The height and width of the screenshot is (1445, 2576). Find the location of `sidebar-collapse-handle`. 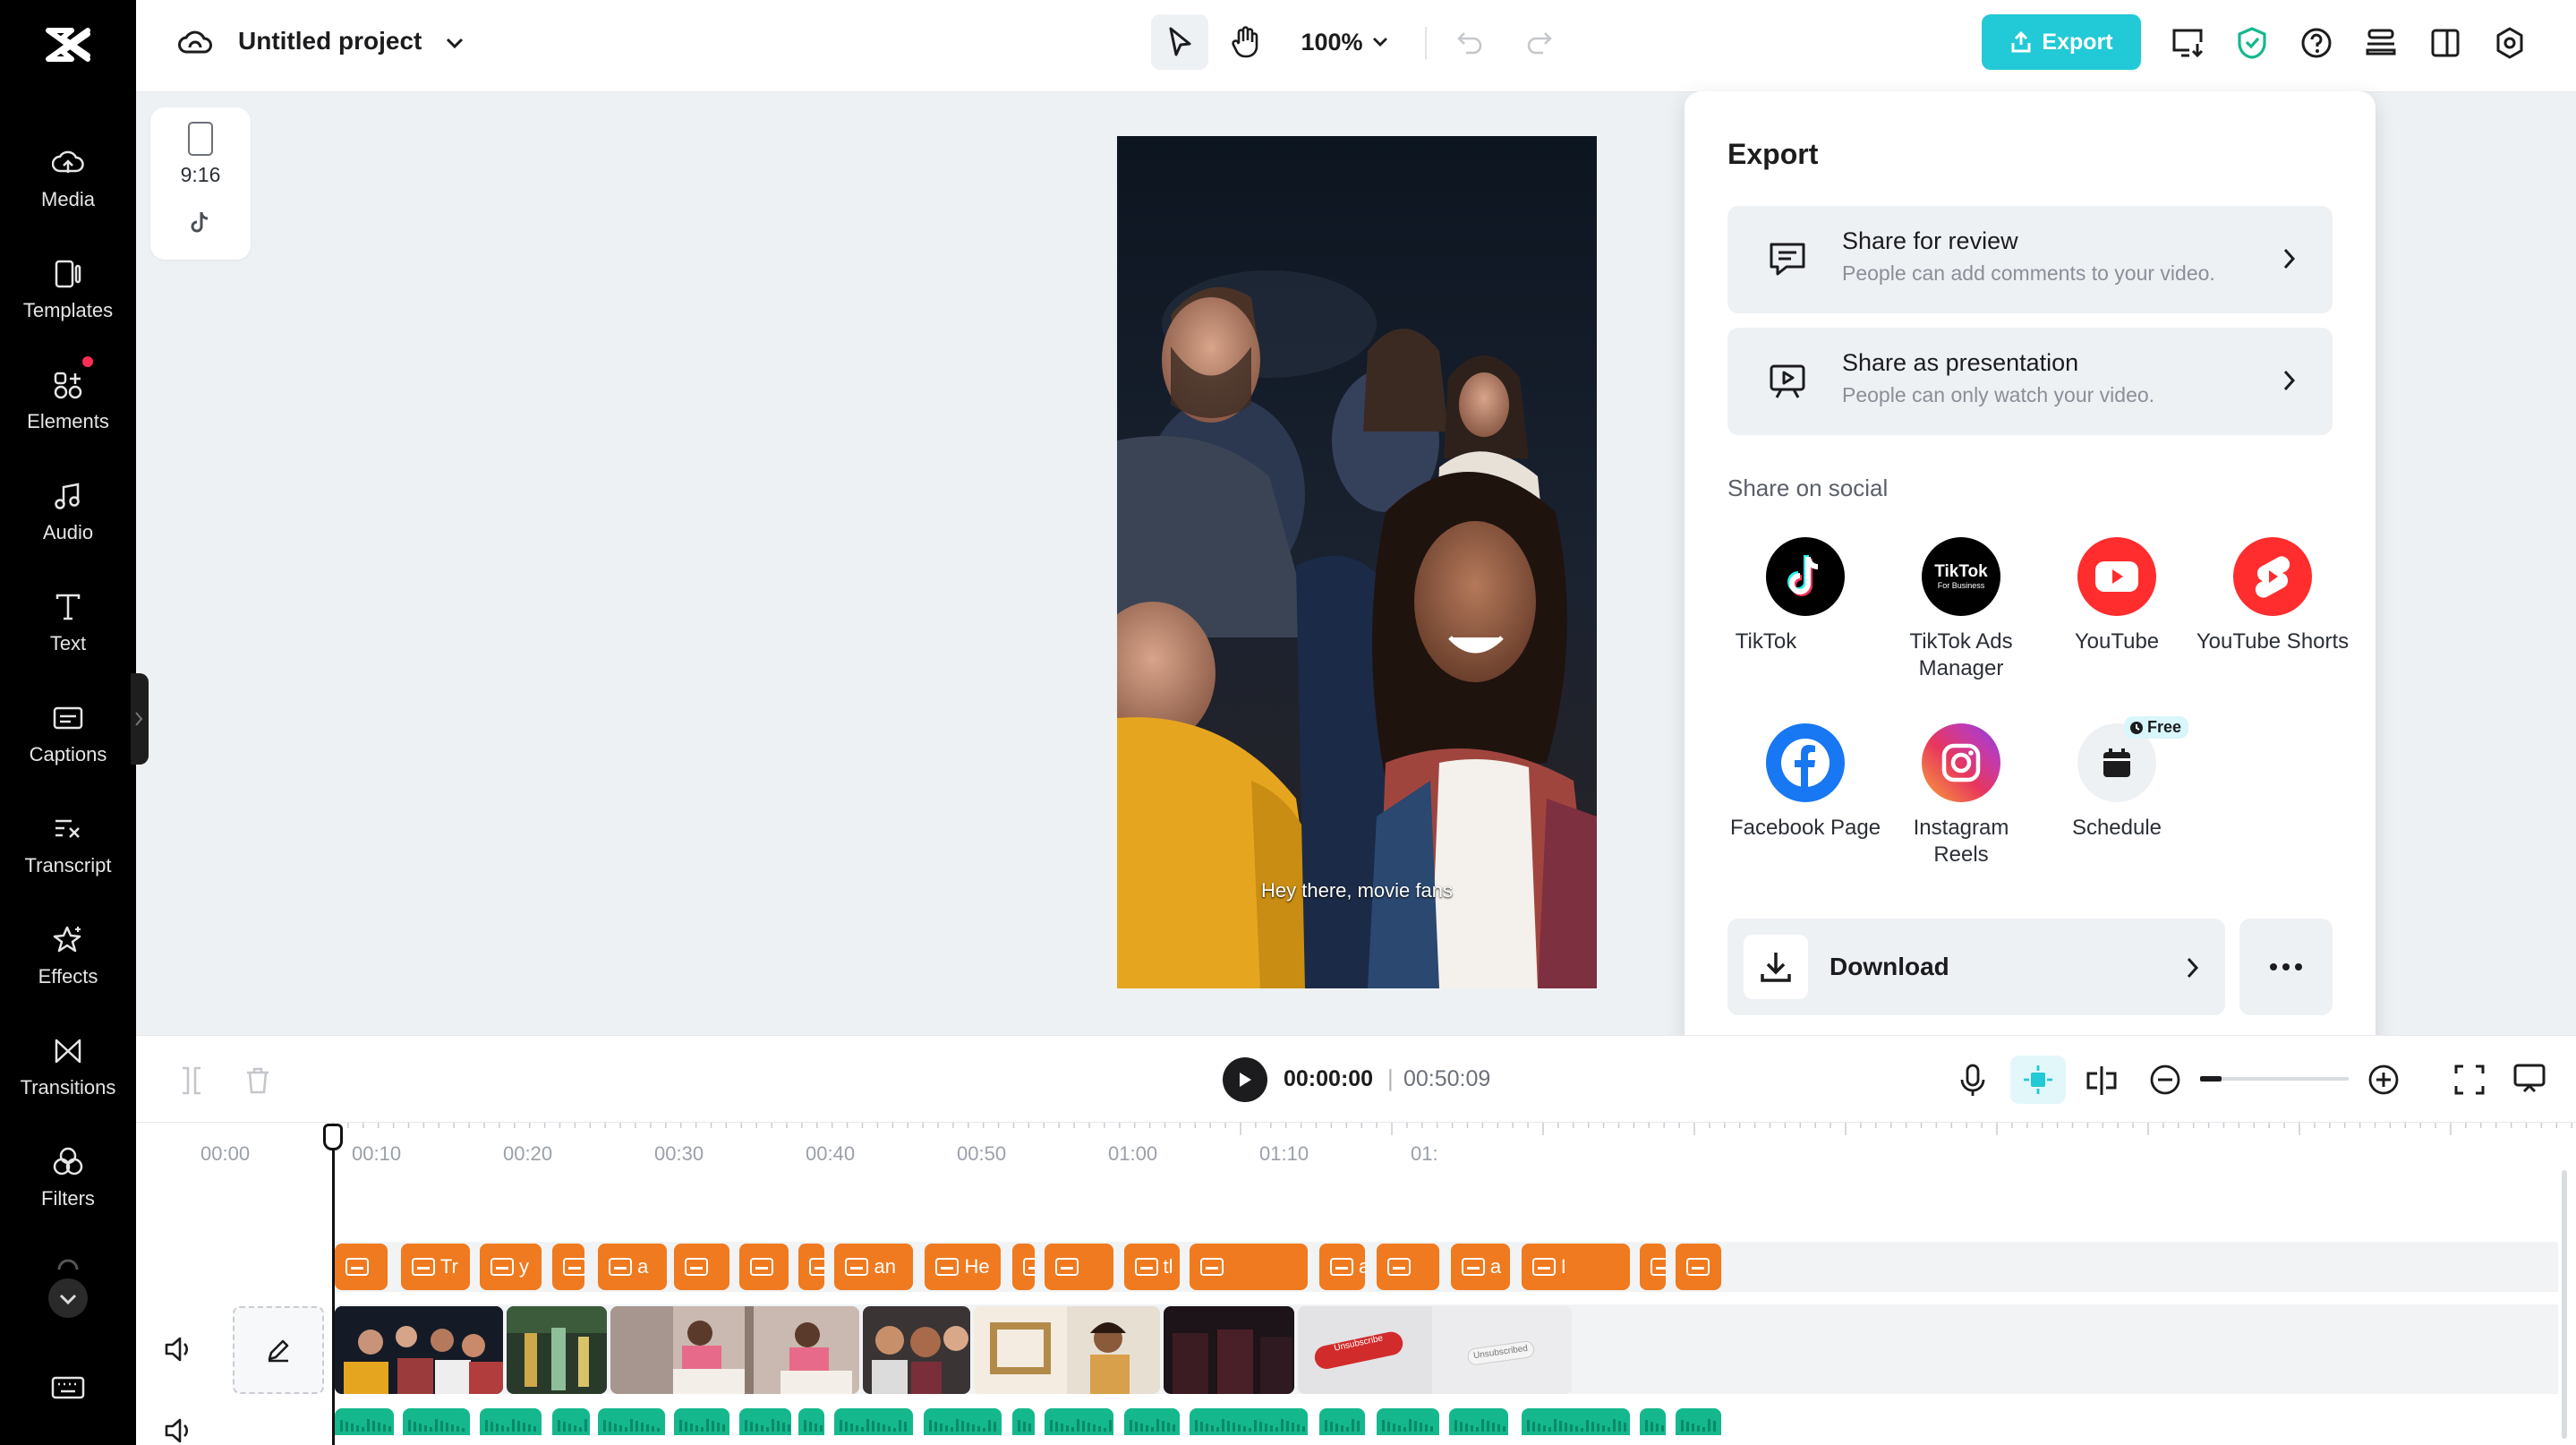

sidebar-collapse-handle is located at coordinates (140, 719).